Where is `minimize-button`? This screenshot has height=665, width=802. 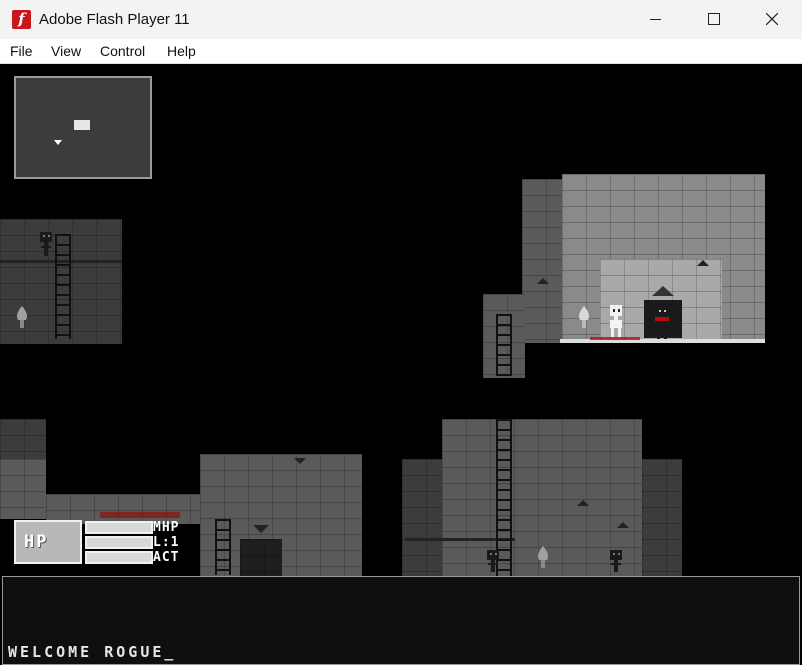
minimize-button is located at coordinates (656, 19).